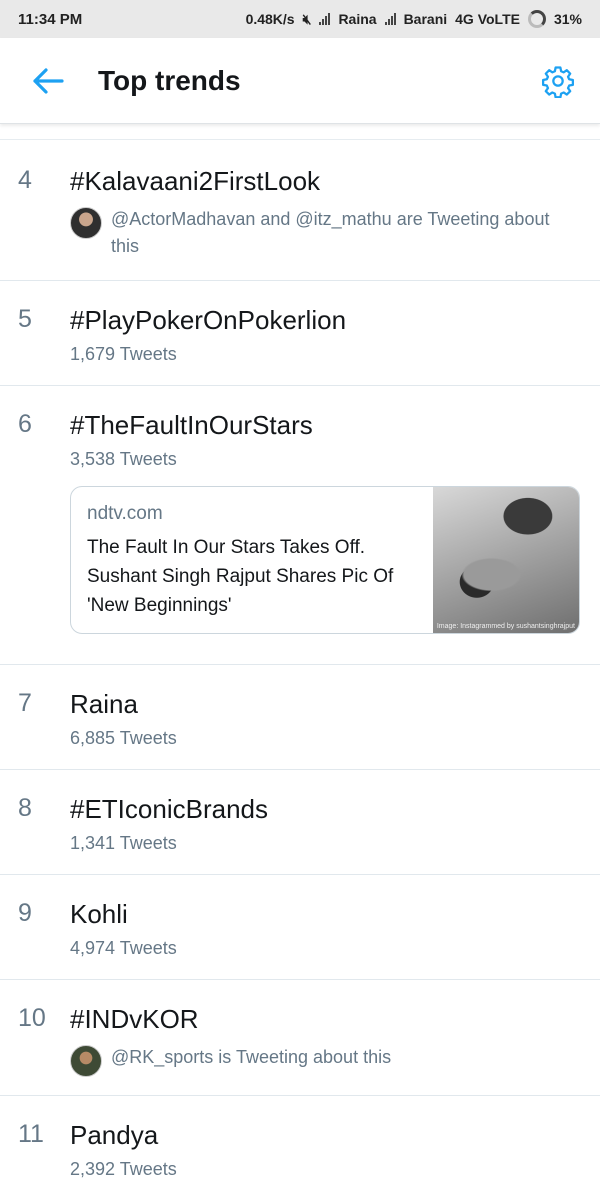 The height and width of the screenshot is (1200, 600). I want to click on trend-name: Kohli, so click(99, 914).